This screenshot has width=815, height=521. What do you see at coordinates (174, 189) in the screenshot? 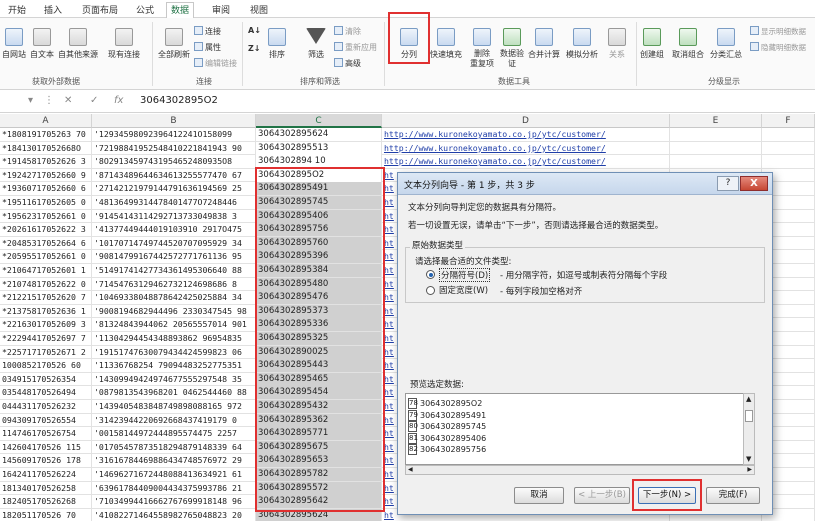
I see `cell-b: '27142121979144791636194569 25` at bounding box center [174, 189].